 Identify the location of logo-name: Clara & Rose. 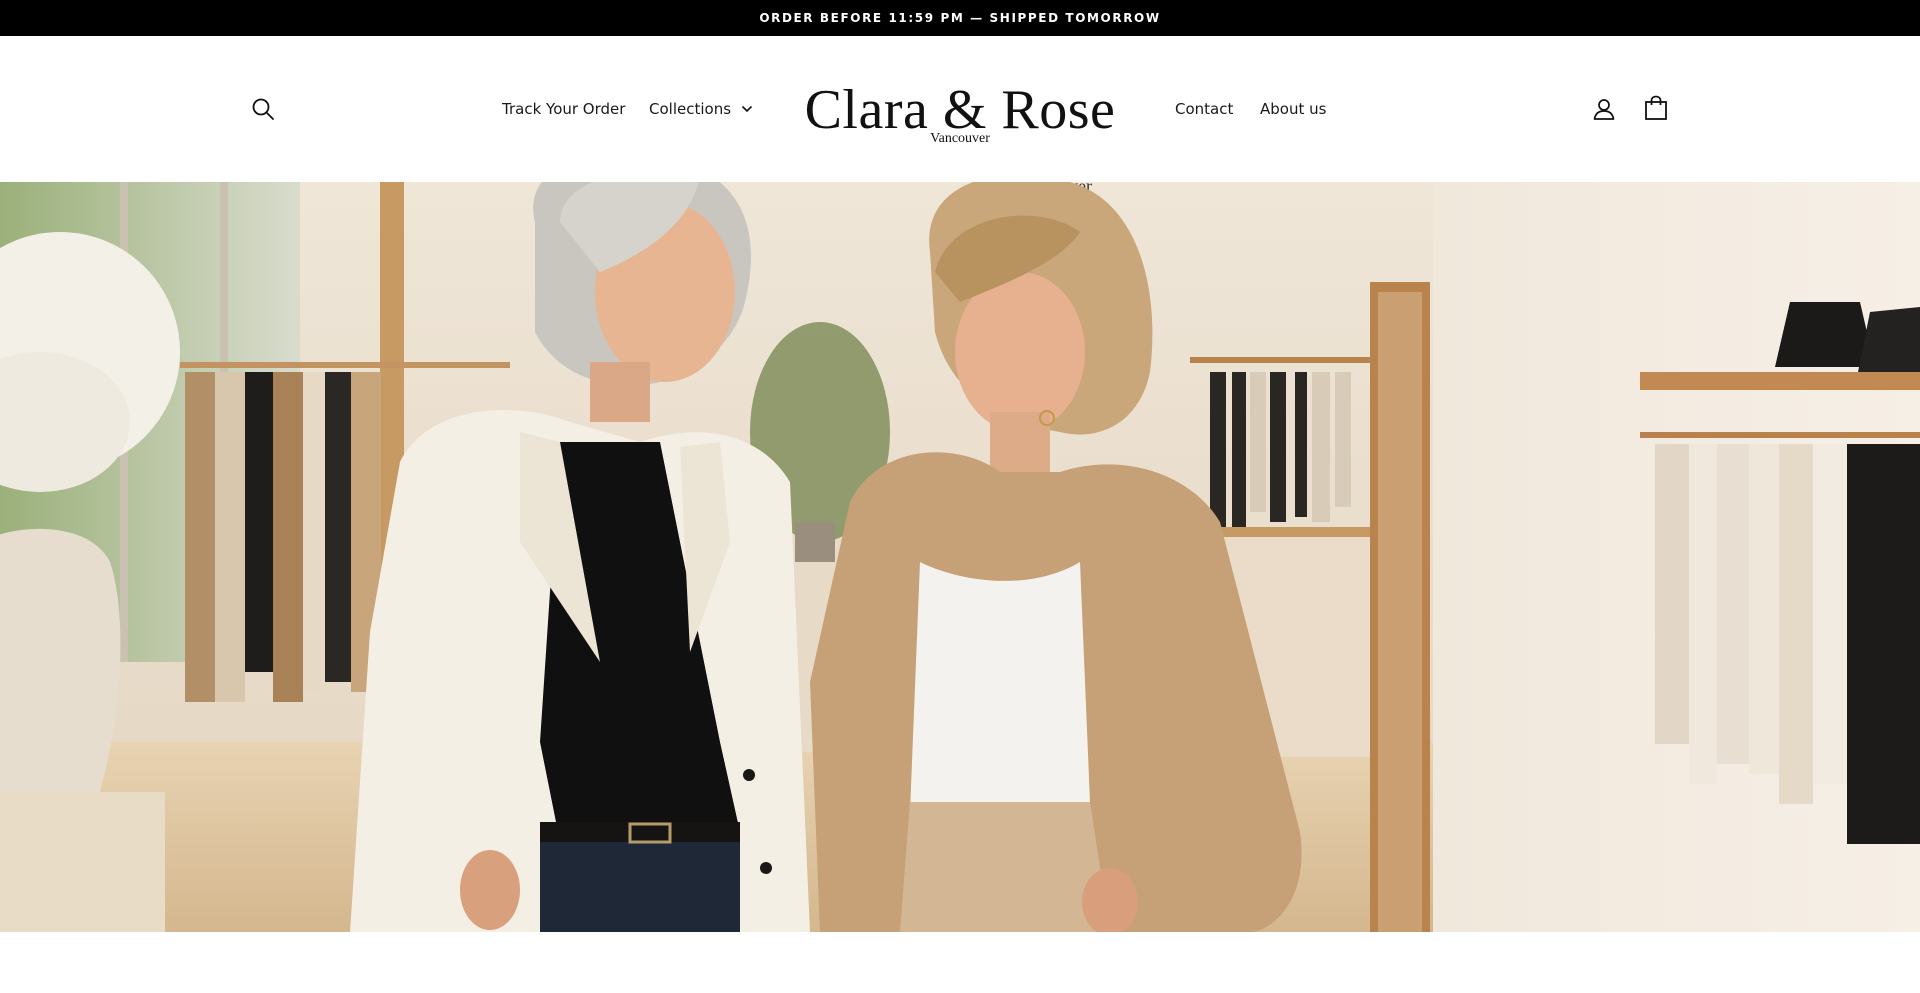
(960, 110).